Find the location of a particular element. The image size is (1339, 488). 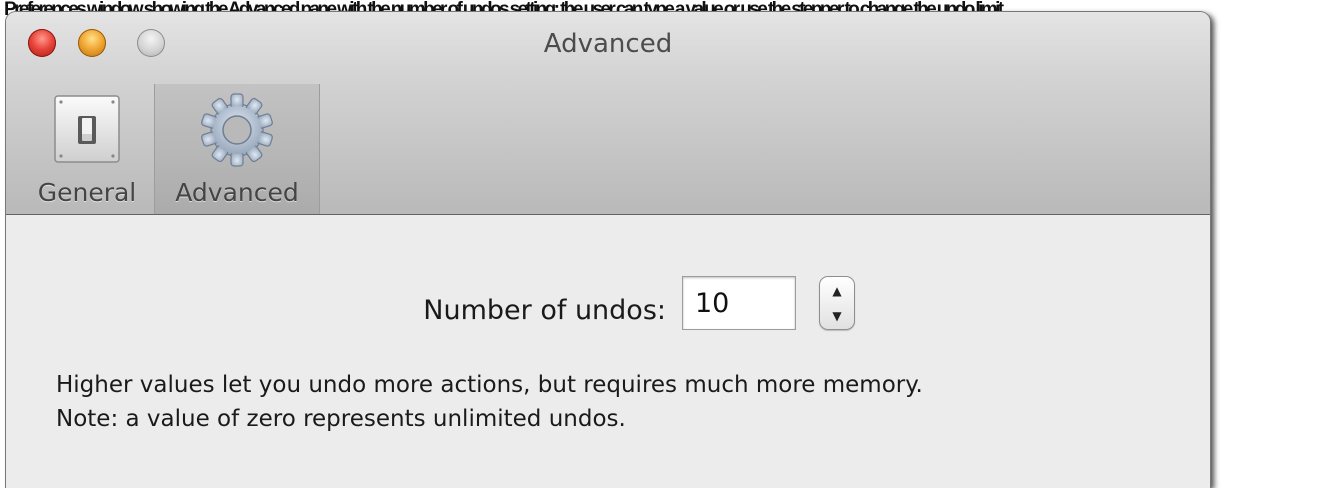

stepper-up-arrow-icon: ▲ is located at coordinates (837, 291).